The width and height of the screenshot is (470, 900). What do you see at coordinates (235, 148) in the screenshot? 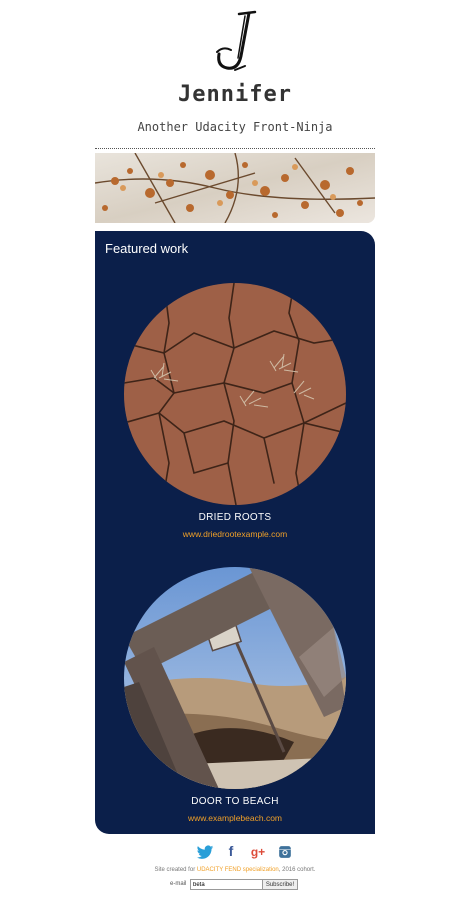
I see `header-divider` at bounding box center [235, 148].